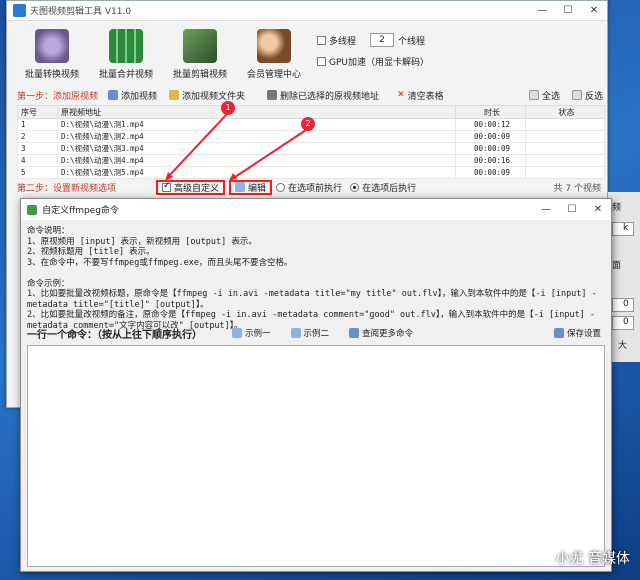 Image resolution: width=640 pixels, height=580 pixels. What do you see at coordinates (258, 334) in the screenshot?
I see `example1-label: 示例一` at bounding box center [258, 334].